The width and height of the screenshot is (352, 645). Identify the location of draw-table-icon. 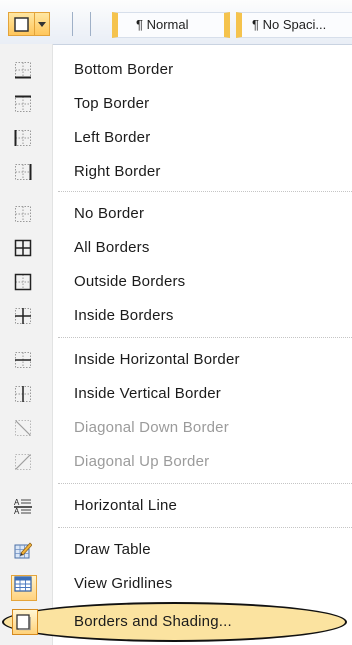
(23, 550).